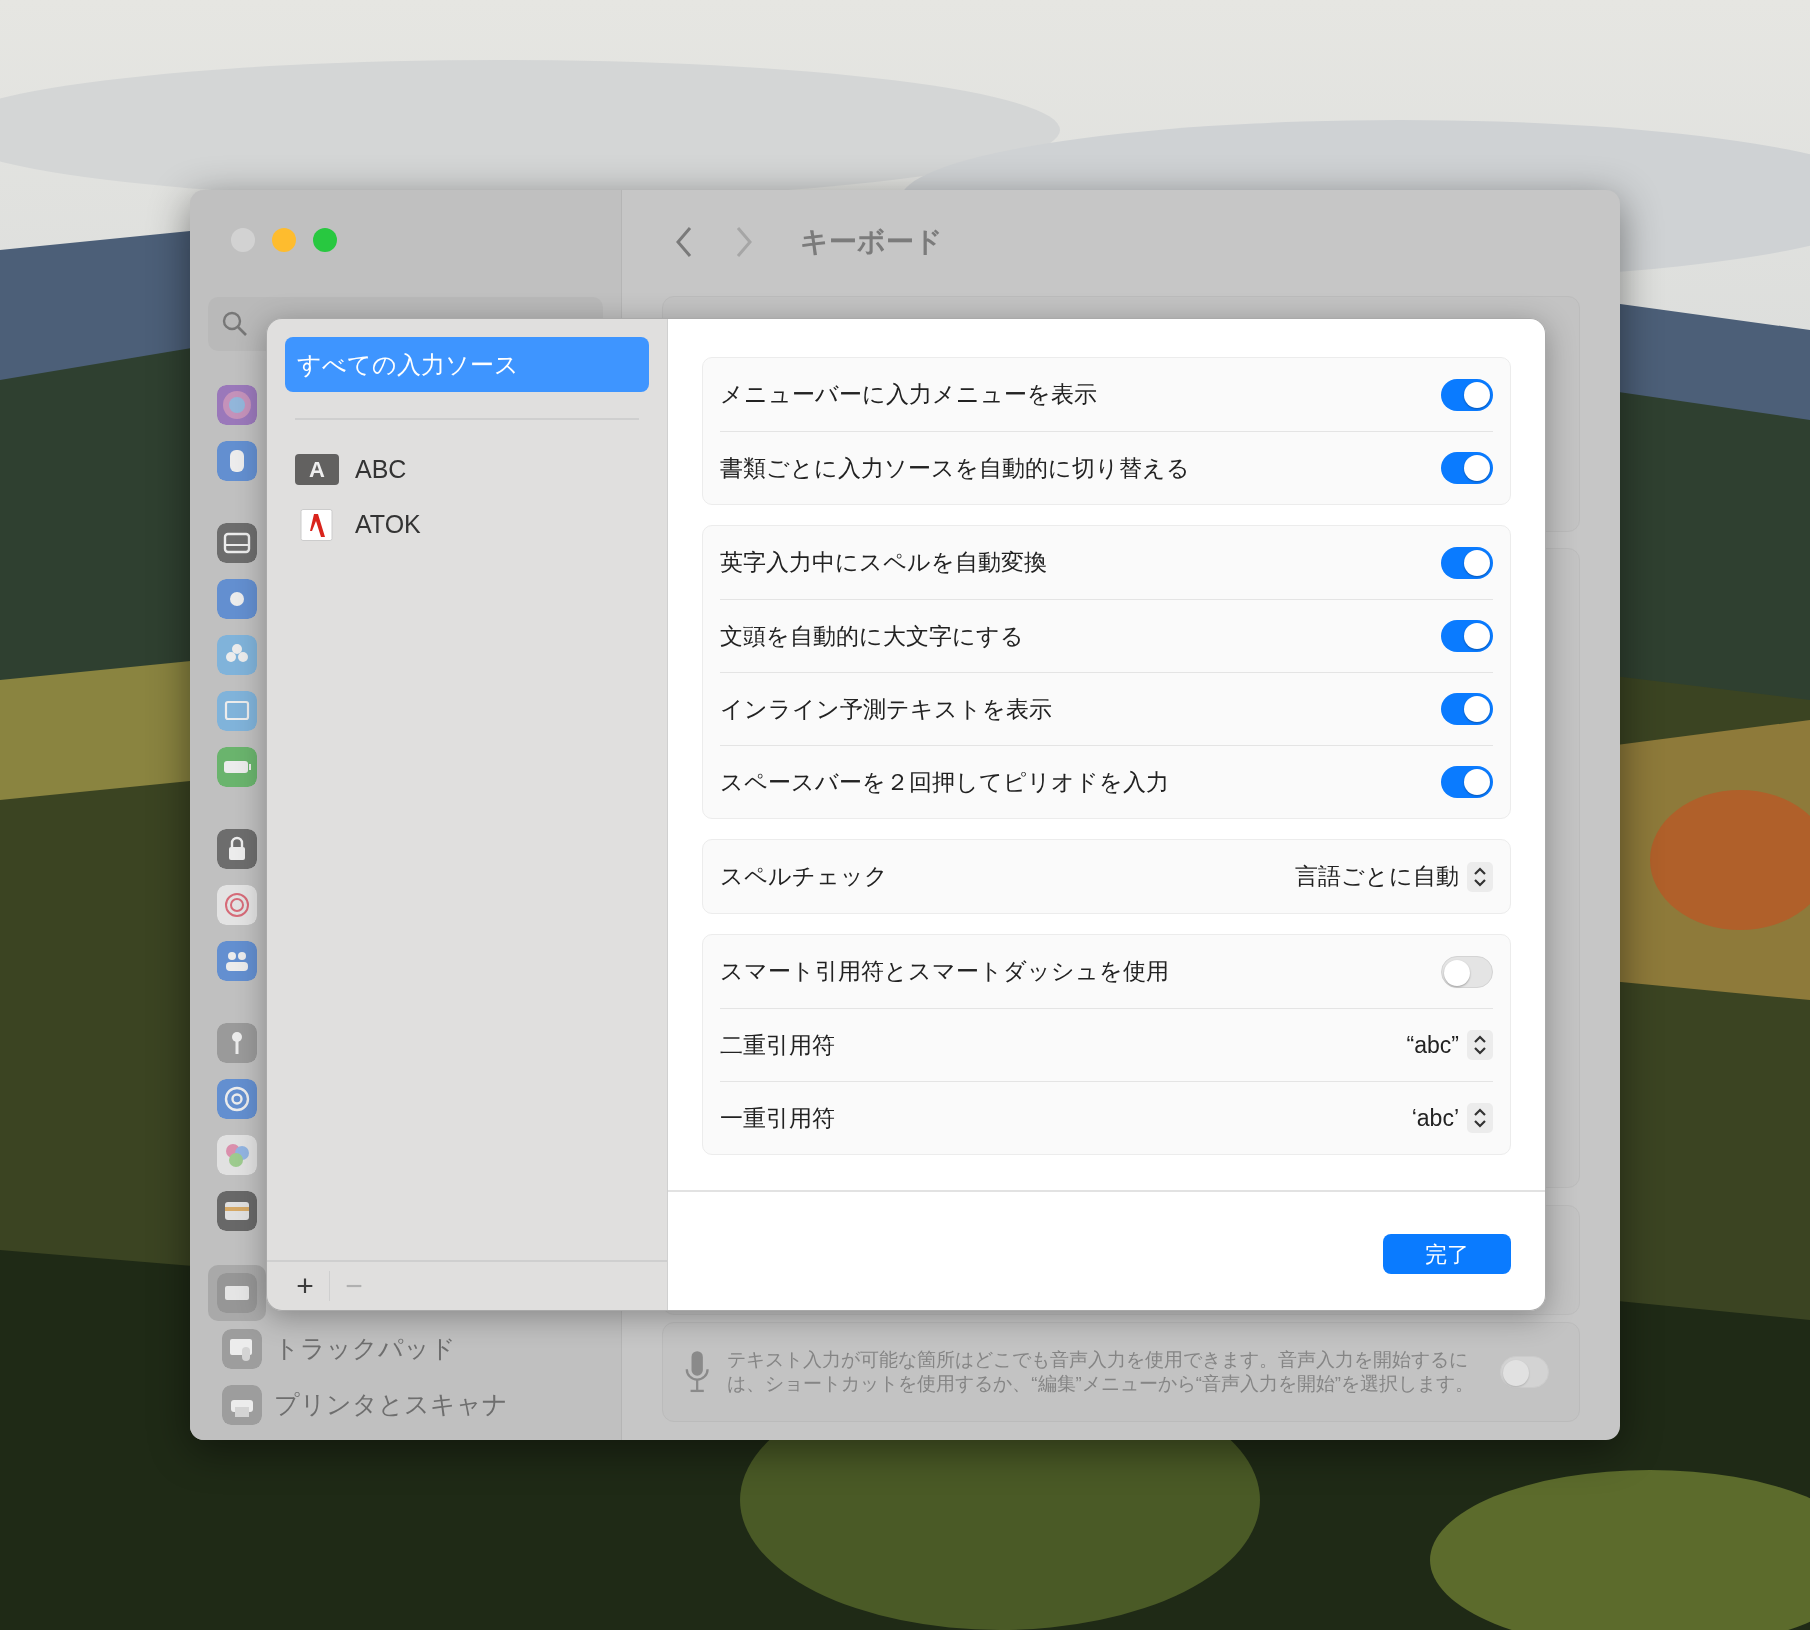 The image size is (1810, 1630). Describe the element at coordinates (237, 767) in the screenshot. I see `battery-icon` at that location.